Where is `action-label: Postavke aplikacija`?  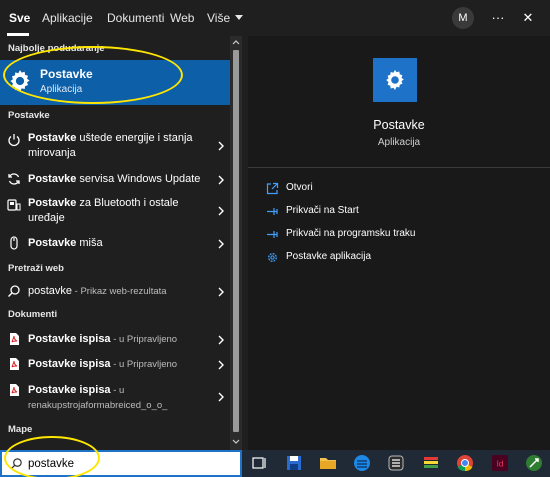
action-label: Postavke aplikacija is located at coordinates (329, 256).